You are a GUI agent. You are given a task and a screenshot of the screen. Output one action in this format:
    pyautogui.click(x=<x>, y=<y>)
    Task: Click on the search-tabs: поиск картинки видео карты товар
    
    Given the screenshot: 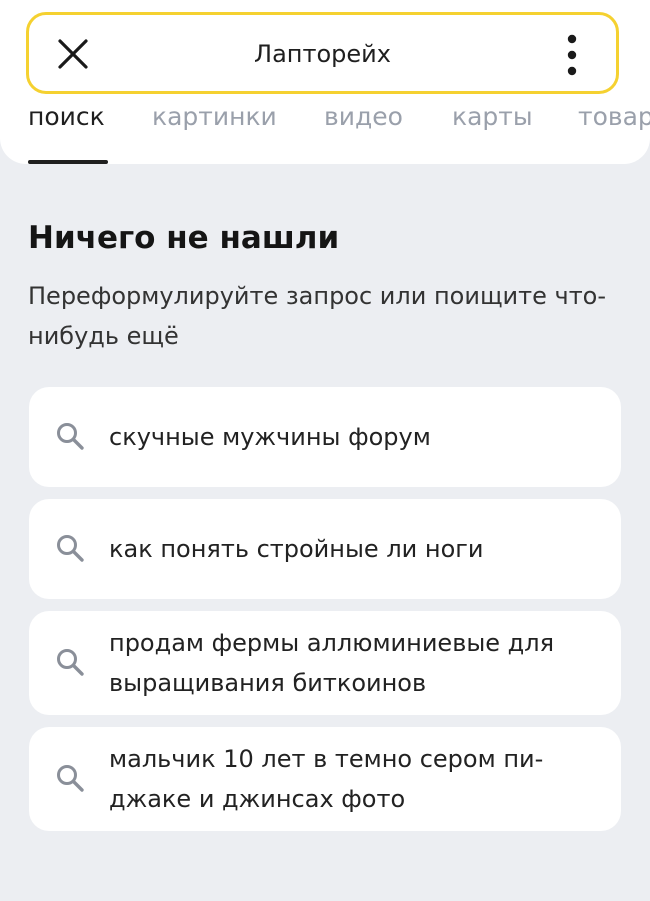 What is the action you would take?
    pyautogui.click(x=325, y=130)
    